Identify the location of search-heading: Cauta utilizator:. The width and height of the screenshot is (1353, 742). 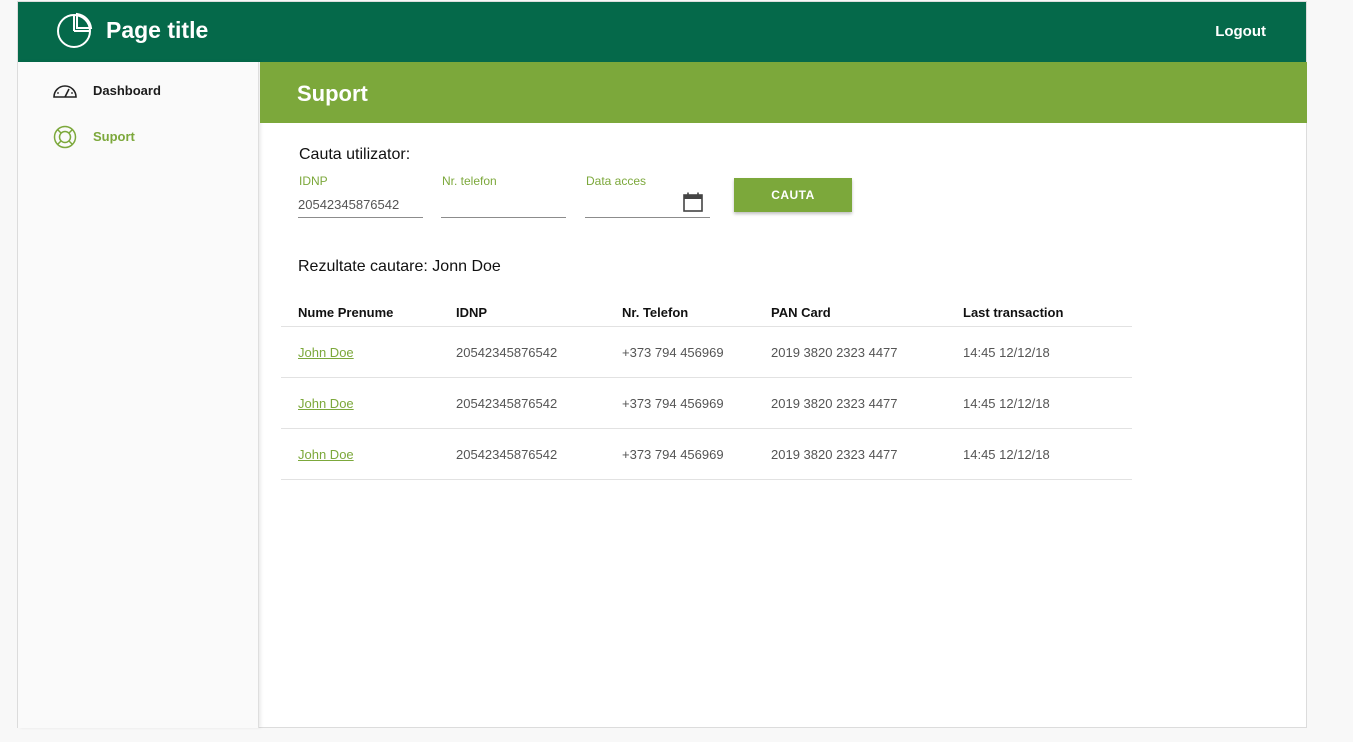
(355, 154).